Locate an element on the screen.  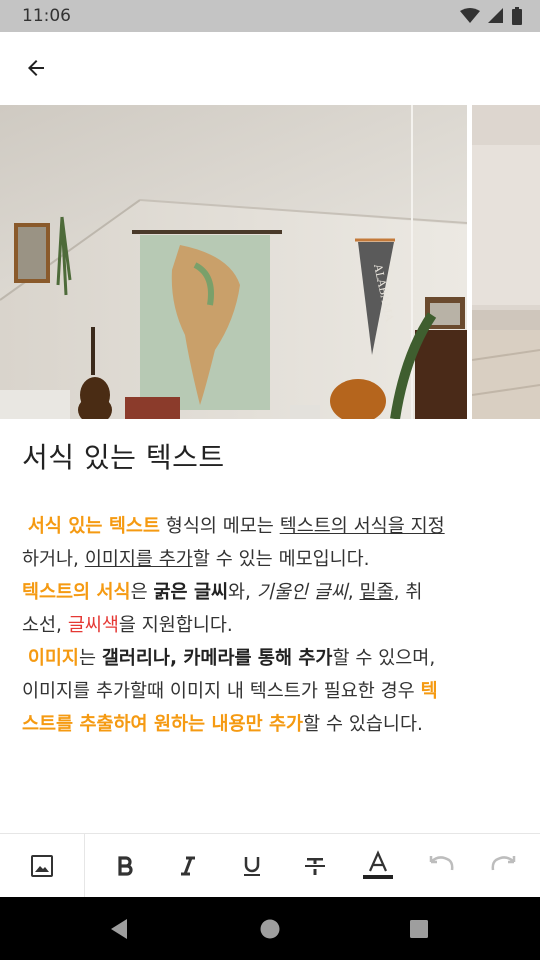
plain-text: 하거나, is located at coordinates (53, 559).